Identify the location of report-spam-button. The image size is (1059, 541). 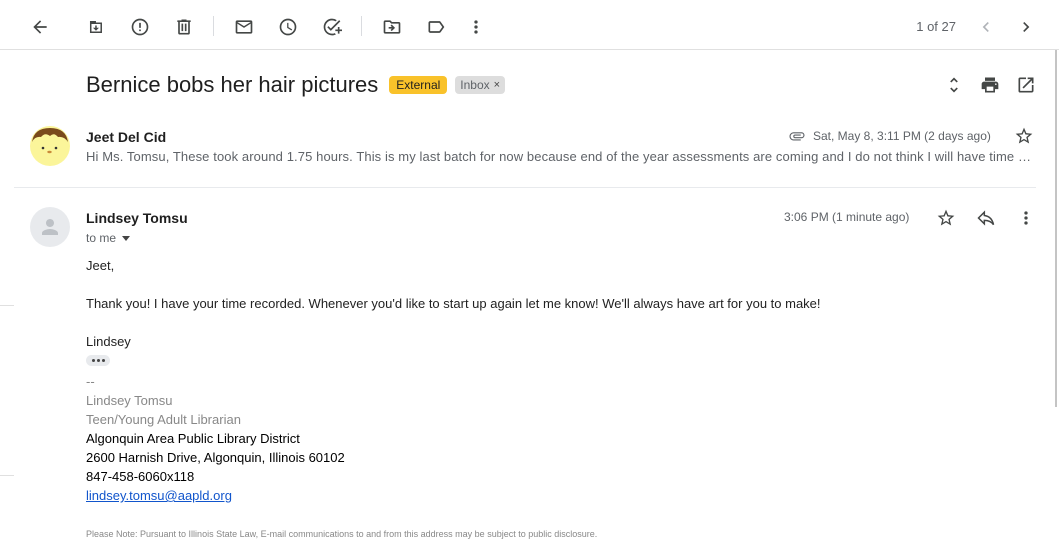
(140, 27).